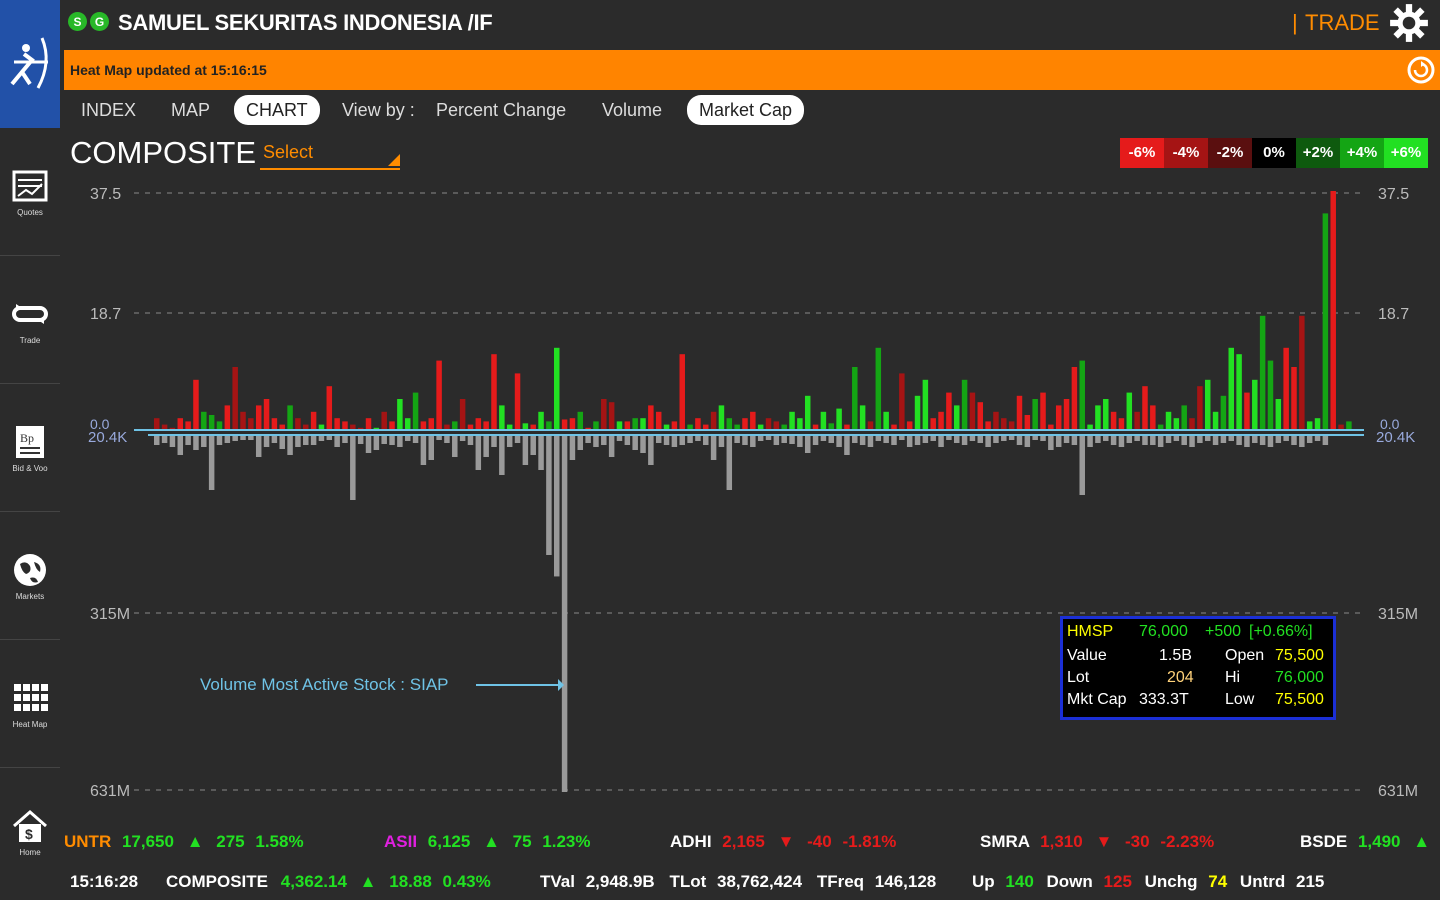 This screenshot has height=900, width=1440. I want to click on sidebar-item-trade: Trade, so click(30, 320).